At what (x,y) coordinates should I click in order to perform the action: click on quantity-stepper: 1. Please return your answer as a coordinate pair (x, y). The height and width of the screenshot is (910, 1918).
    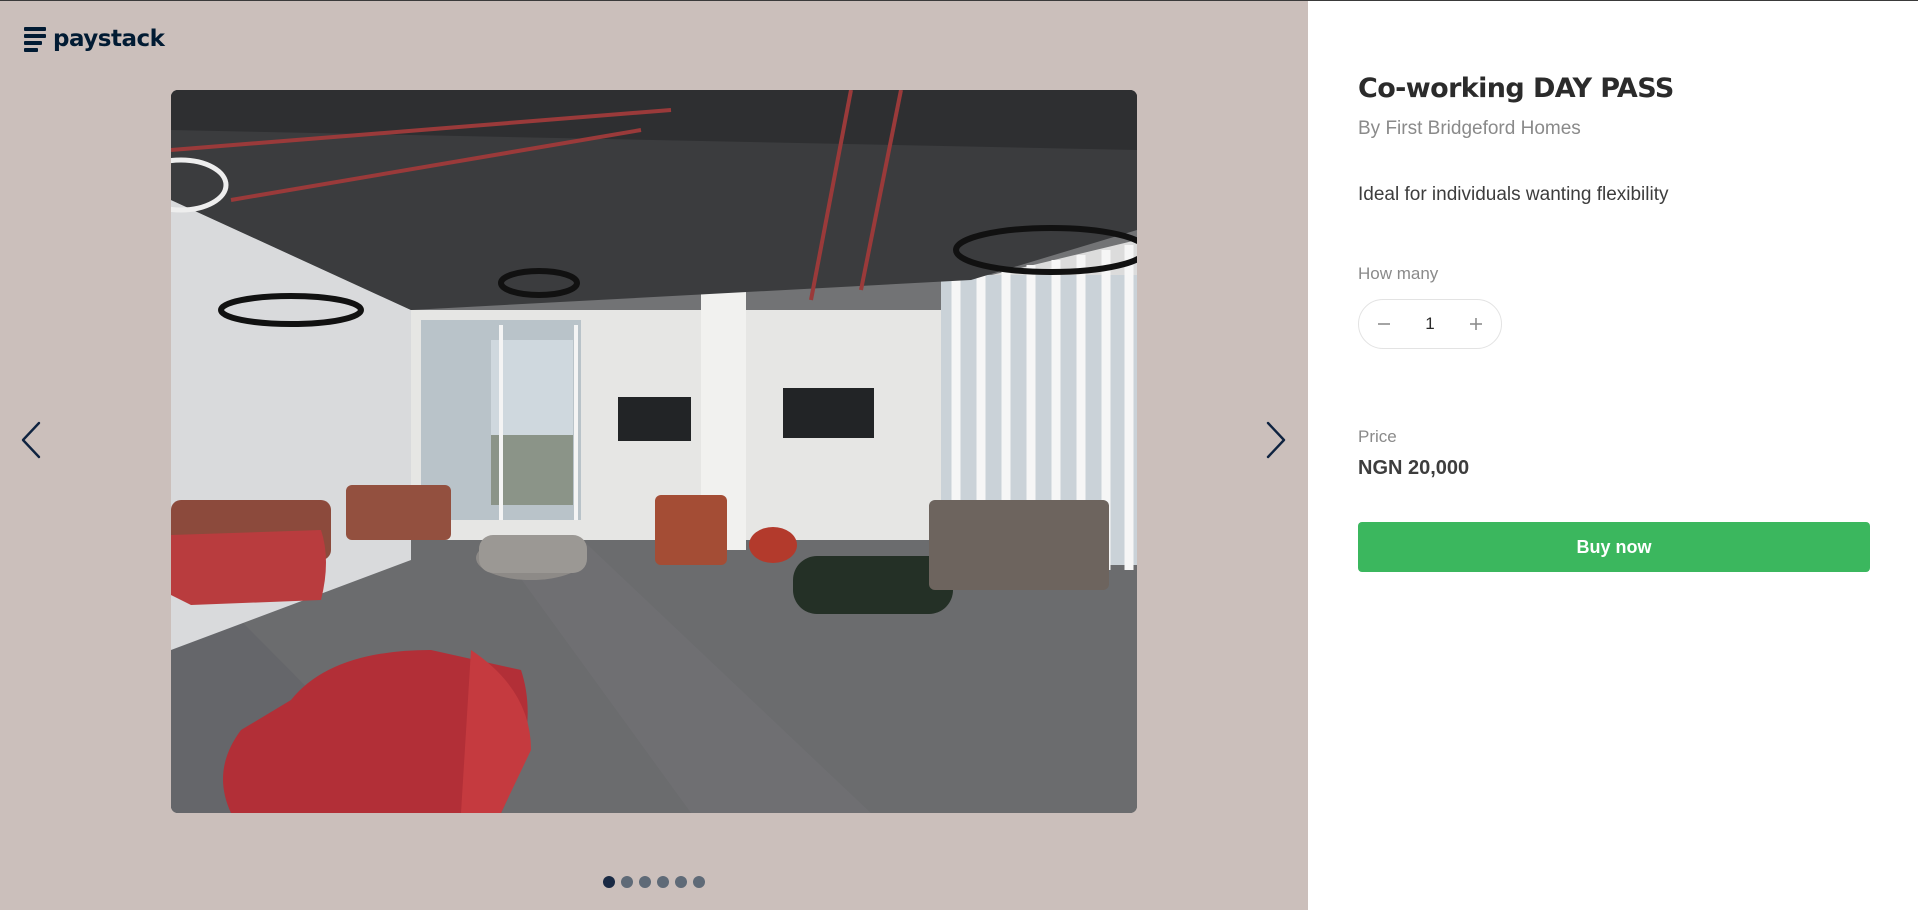
    Looking at the image, I should click on (1430, 324).